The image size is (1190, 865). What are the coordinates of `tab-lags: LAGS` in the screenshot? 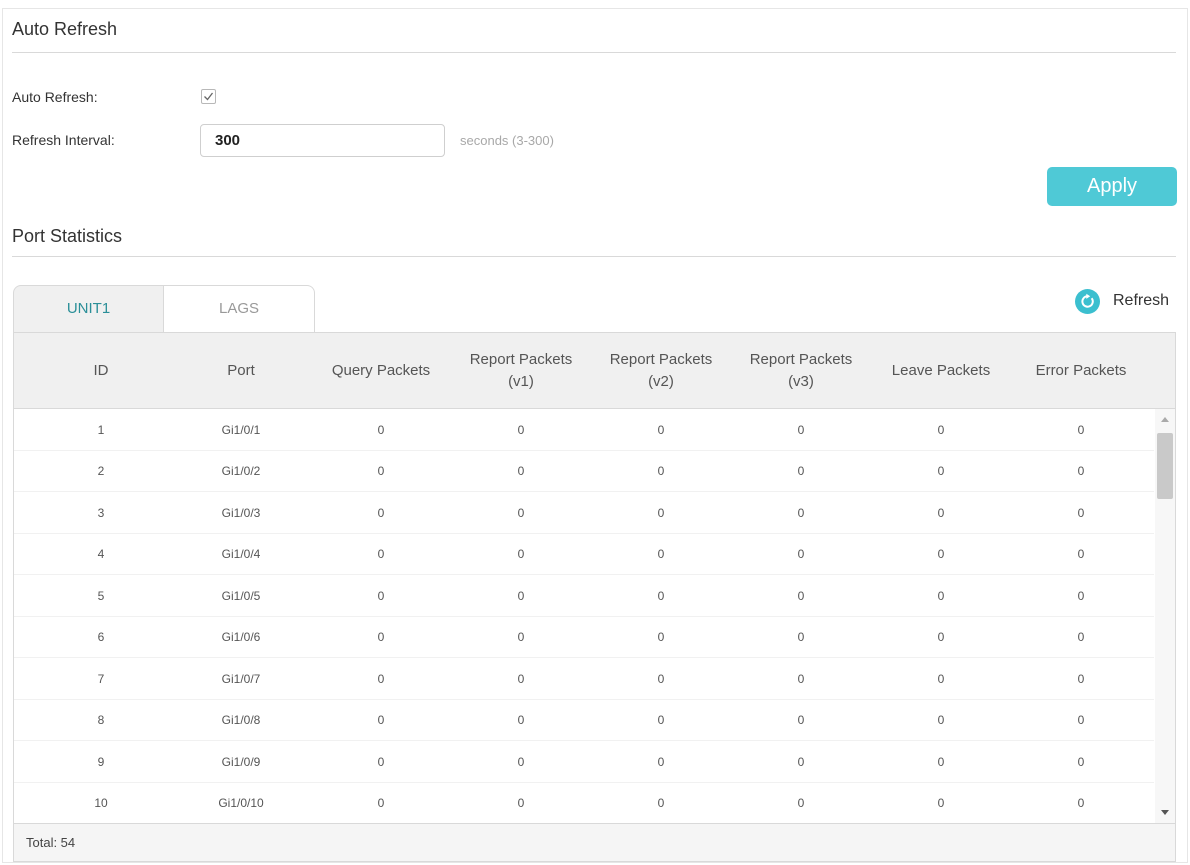 It's located at (239, 309).